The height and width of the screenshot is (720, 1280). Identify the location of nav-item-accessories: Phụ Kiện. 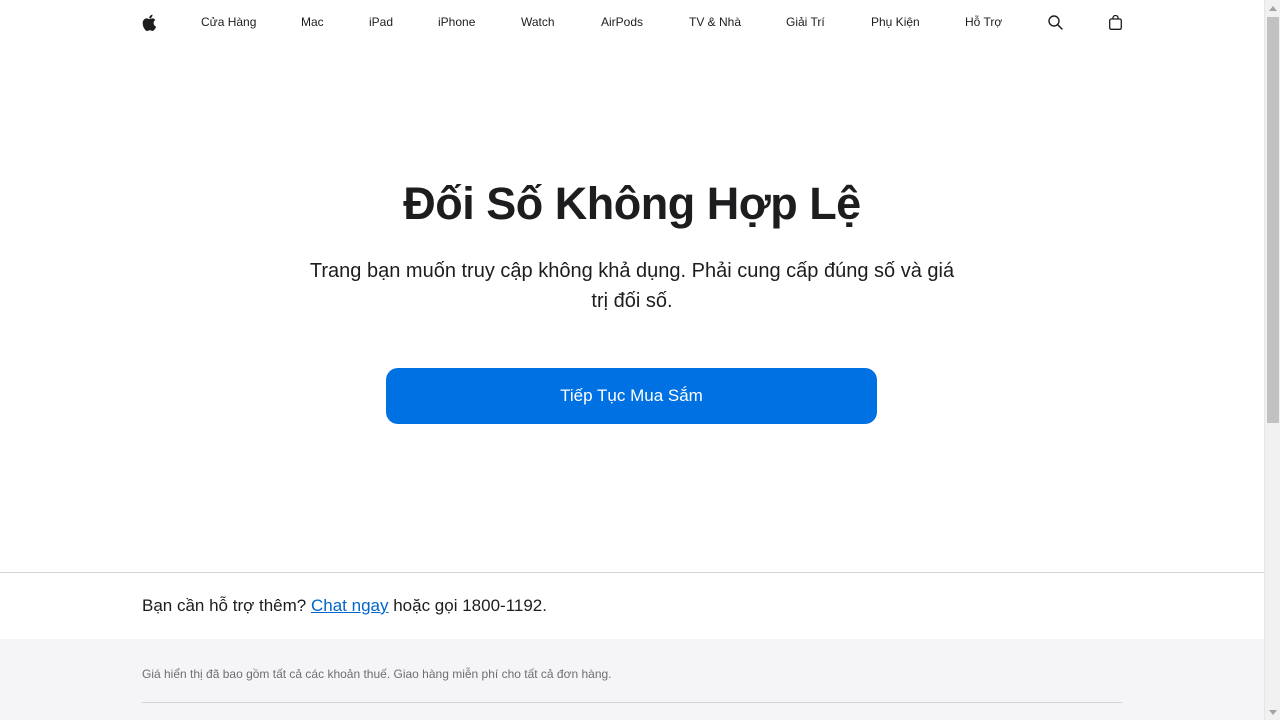
(895, 22).